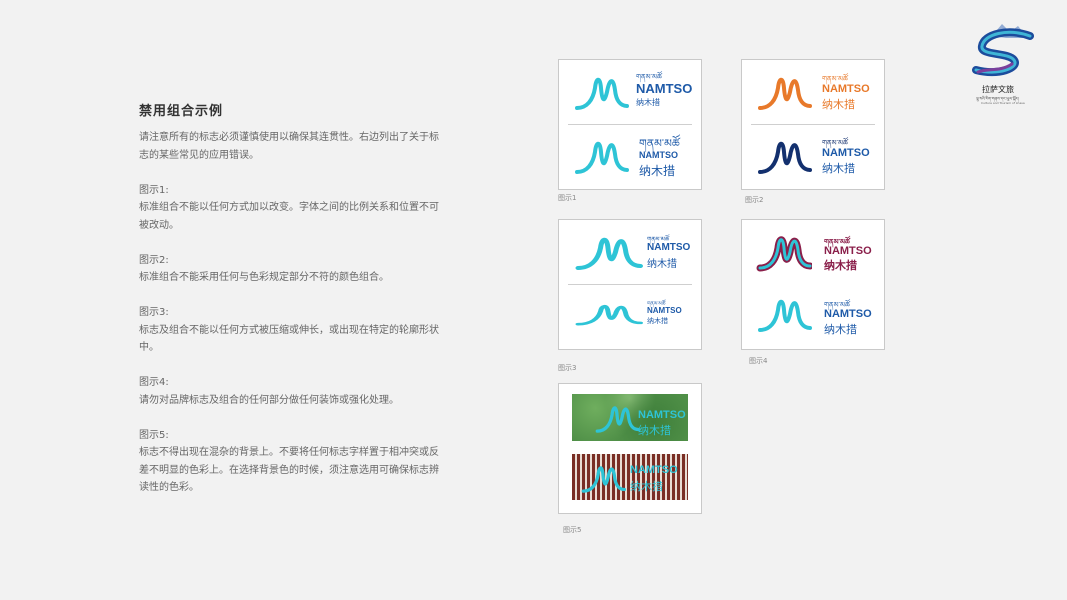  What do you see at coordinates (630, 448) in the screenshot?
I see `example-panel-5: NAMTSO 纳木措 NAMTSO 纳木措` at bounding box center [630, 448].